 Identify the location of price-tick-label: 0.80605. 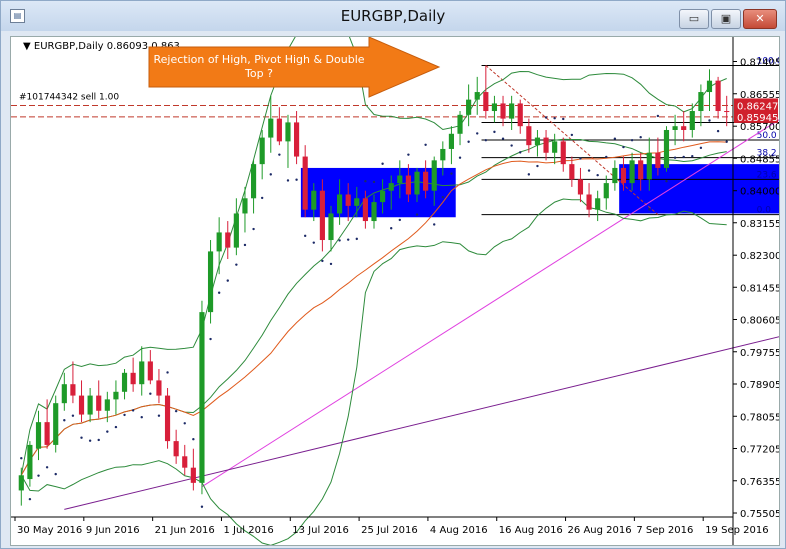
(759, 321).